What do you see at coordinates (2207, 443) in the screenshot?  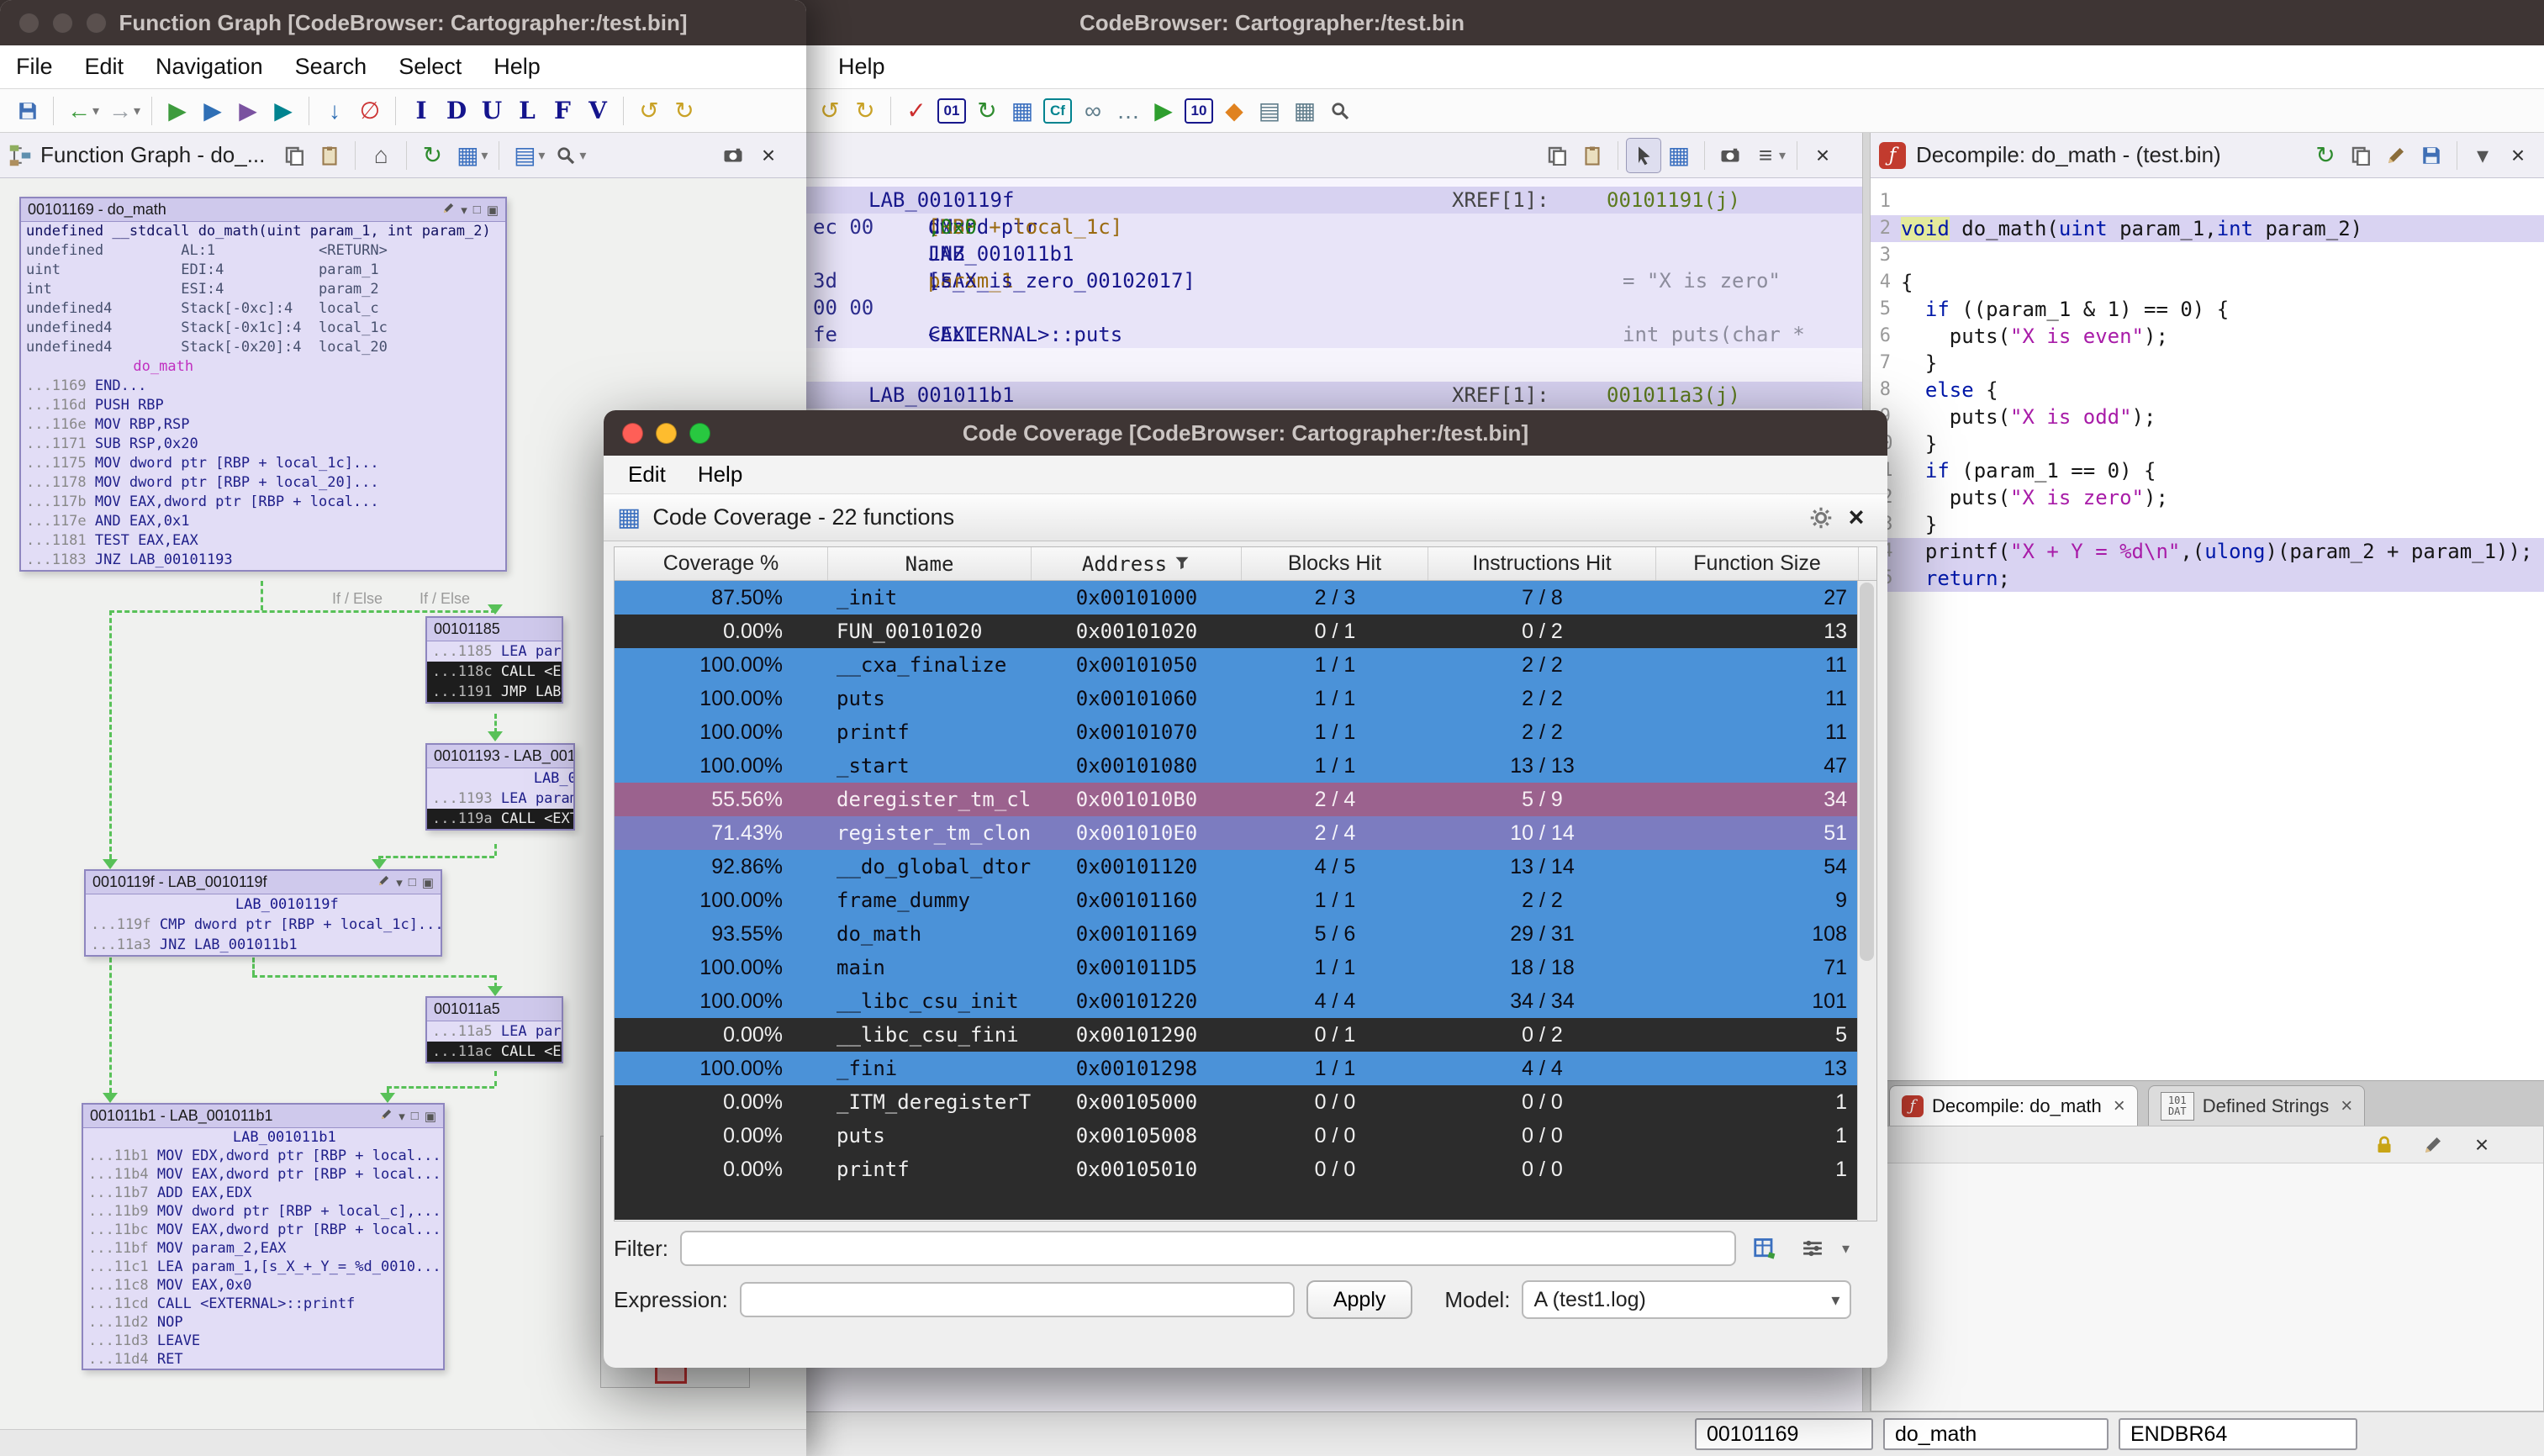 I see `decompile-line: 10 }` at bounding box center [2207, 443].